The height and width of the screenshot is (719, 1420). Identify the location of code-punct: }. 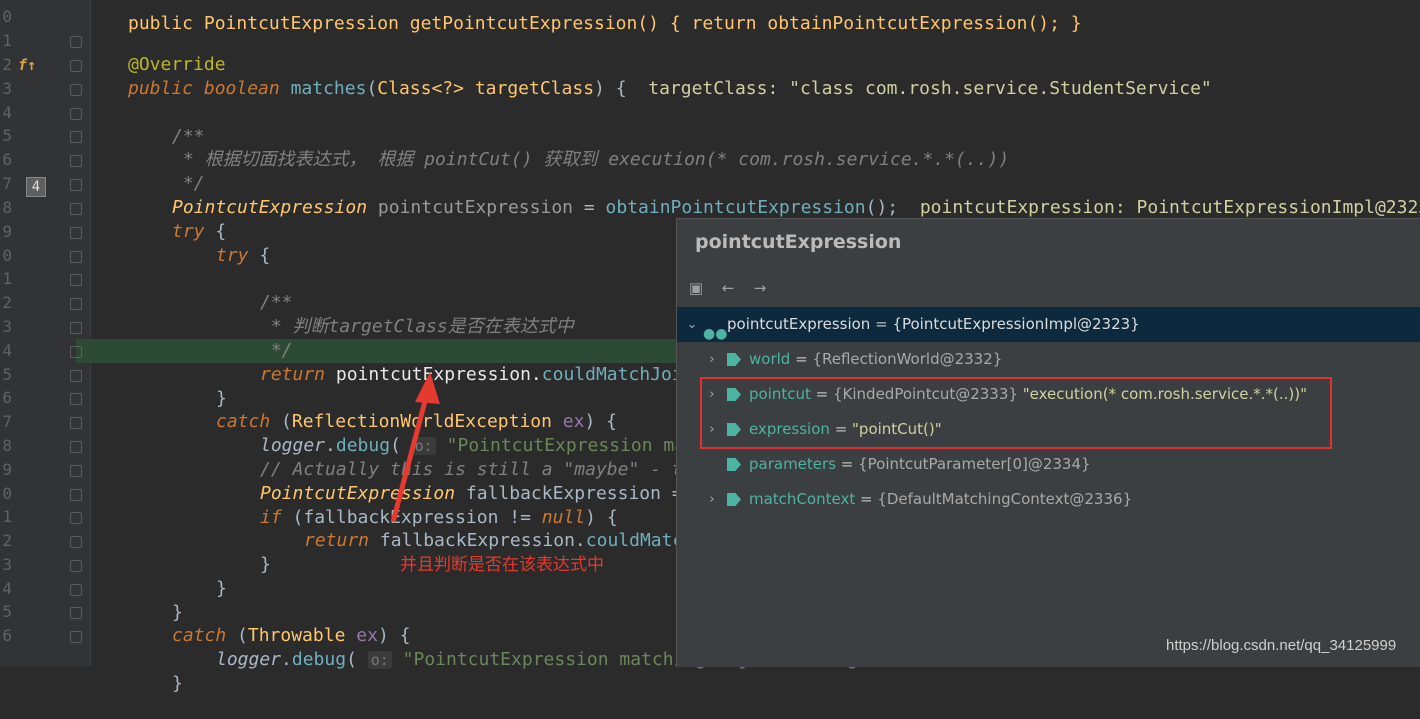
(177, 683).